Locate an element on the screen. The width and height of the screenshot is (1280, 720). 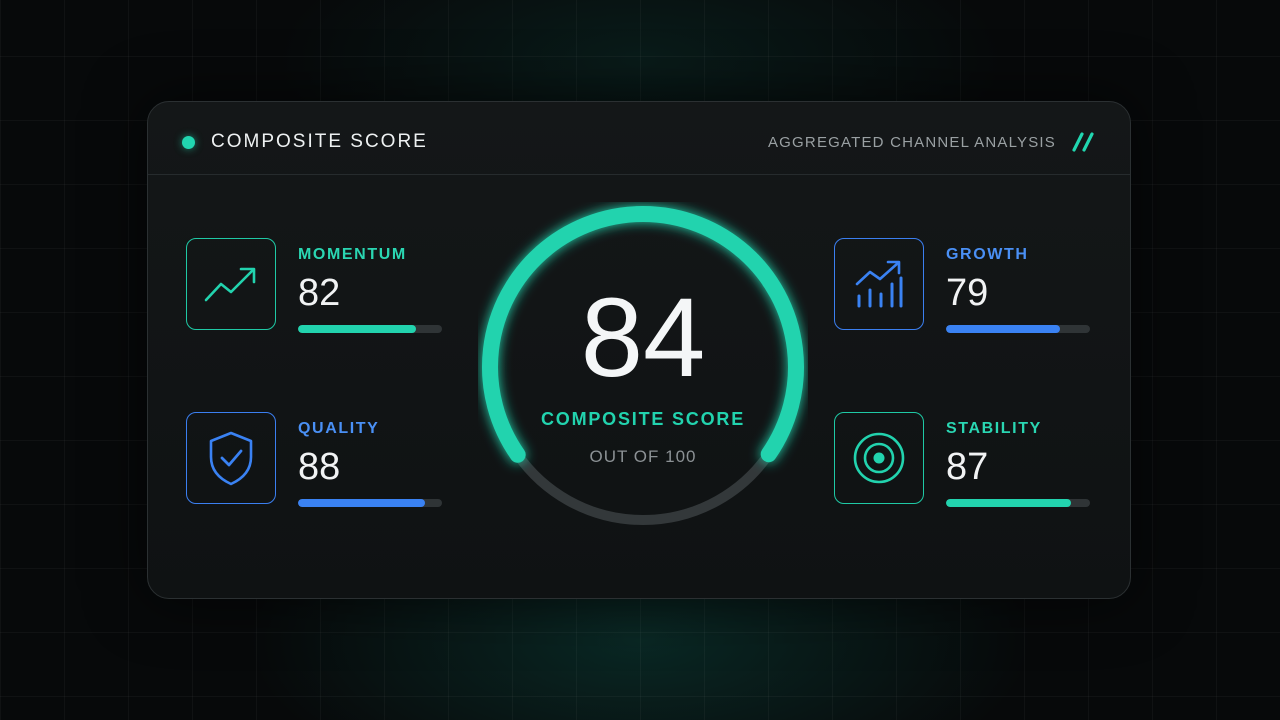
shield-check-icon is located at coordinates (231, 458).